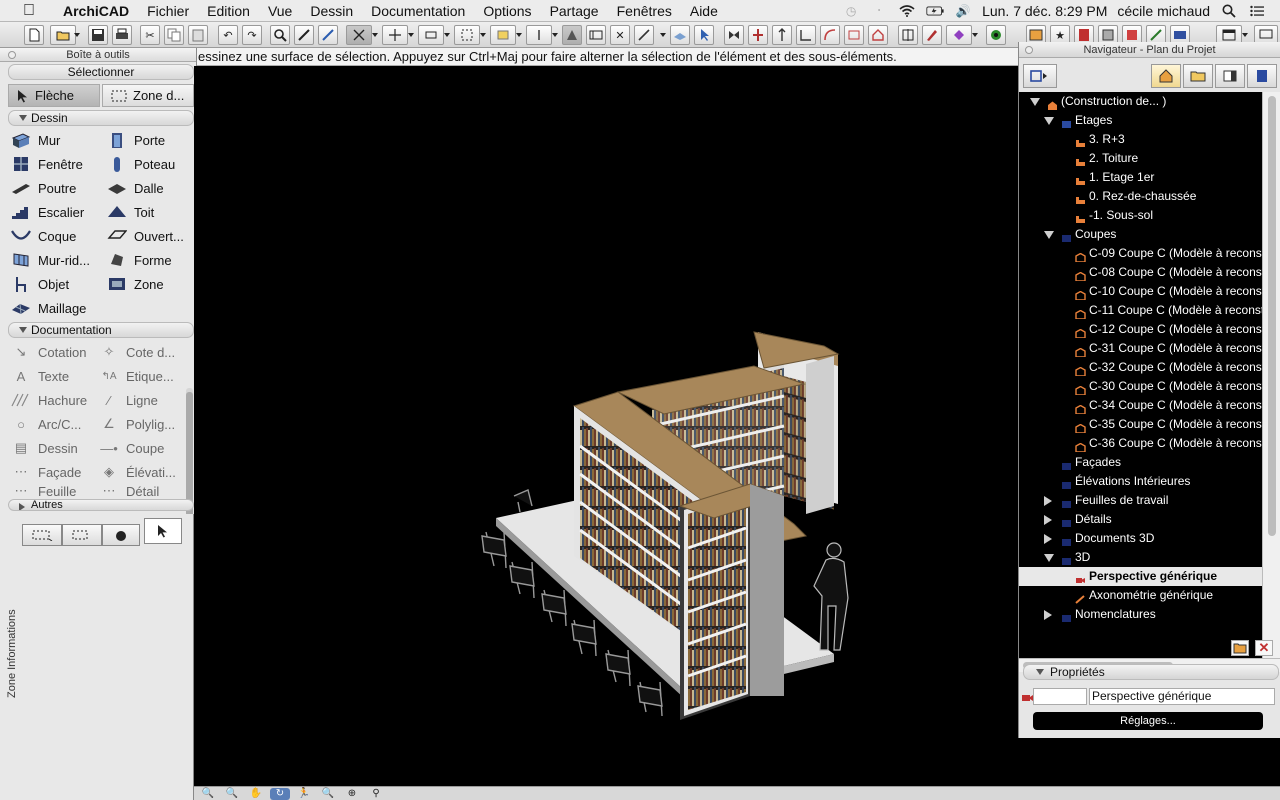 The image size is (1280, 800). What do you see at coordinates (43, 491) in the screenshot?
I see `worksheet-tool: ⋯ Feuille` at bounding box center [43, 491].